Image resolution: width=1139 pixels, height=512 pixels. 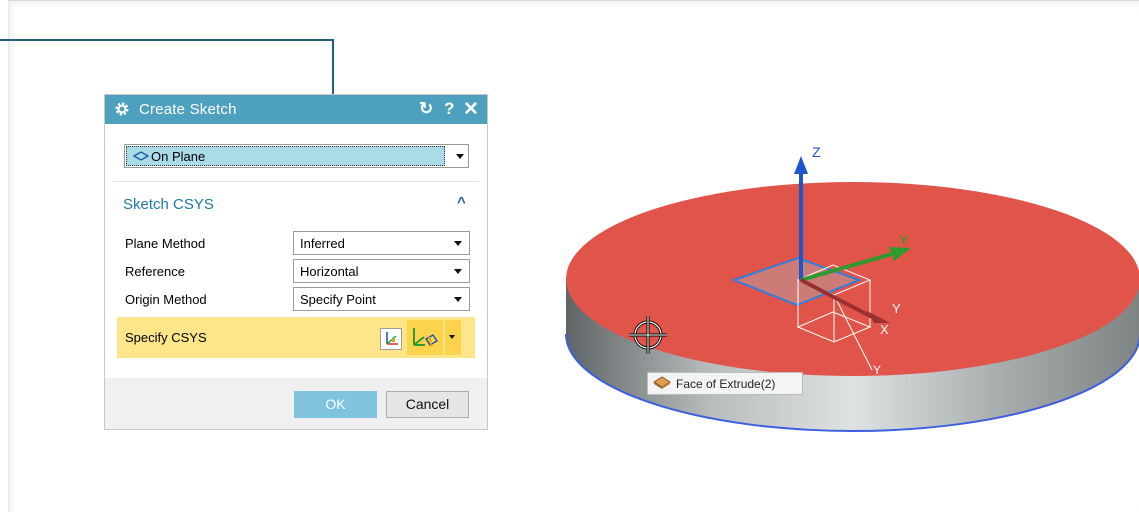 I want to click on axis-label-y: Y, so click(x=904, y=240).